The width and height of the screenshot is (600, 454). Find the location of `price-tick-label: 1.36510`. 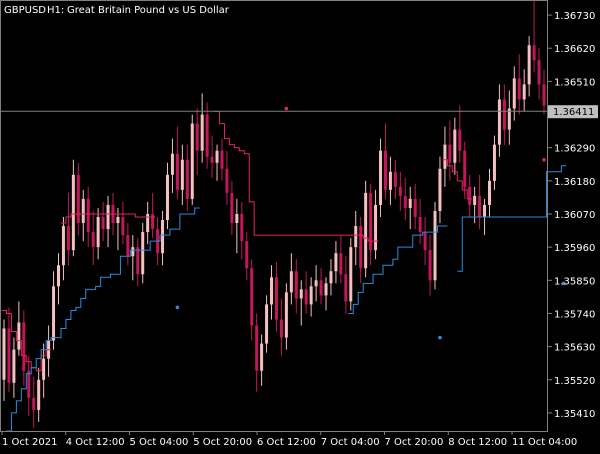

price-tick-label: 1.36510 is located at coordinates (574, 82).